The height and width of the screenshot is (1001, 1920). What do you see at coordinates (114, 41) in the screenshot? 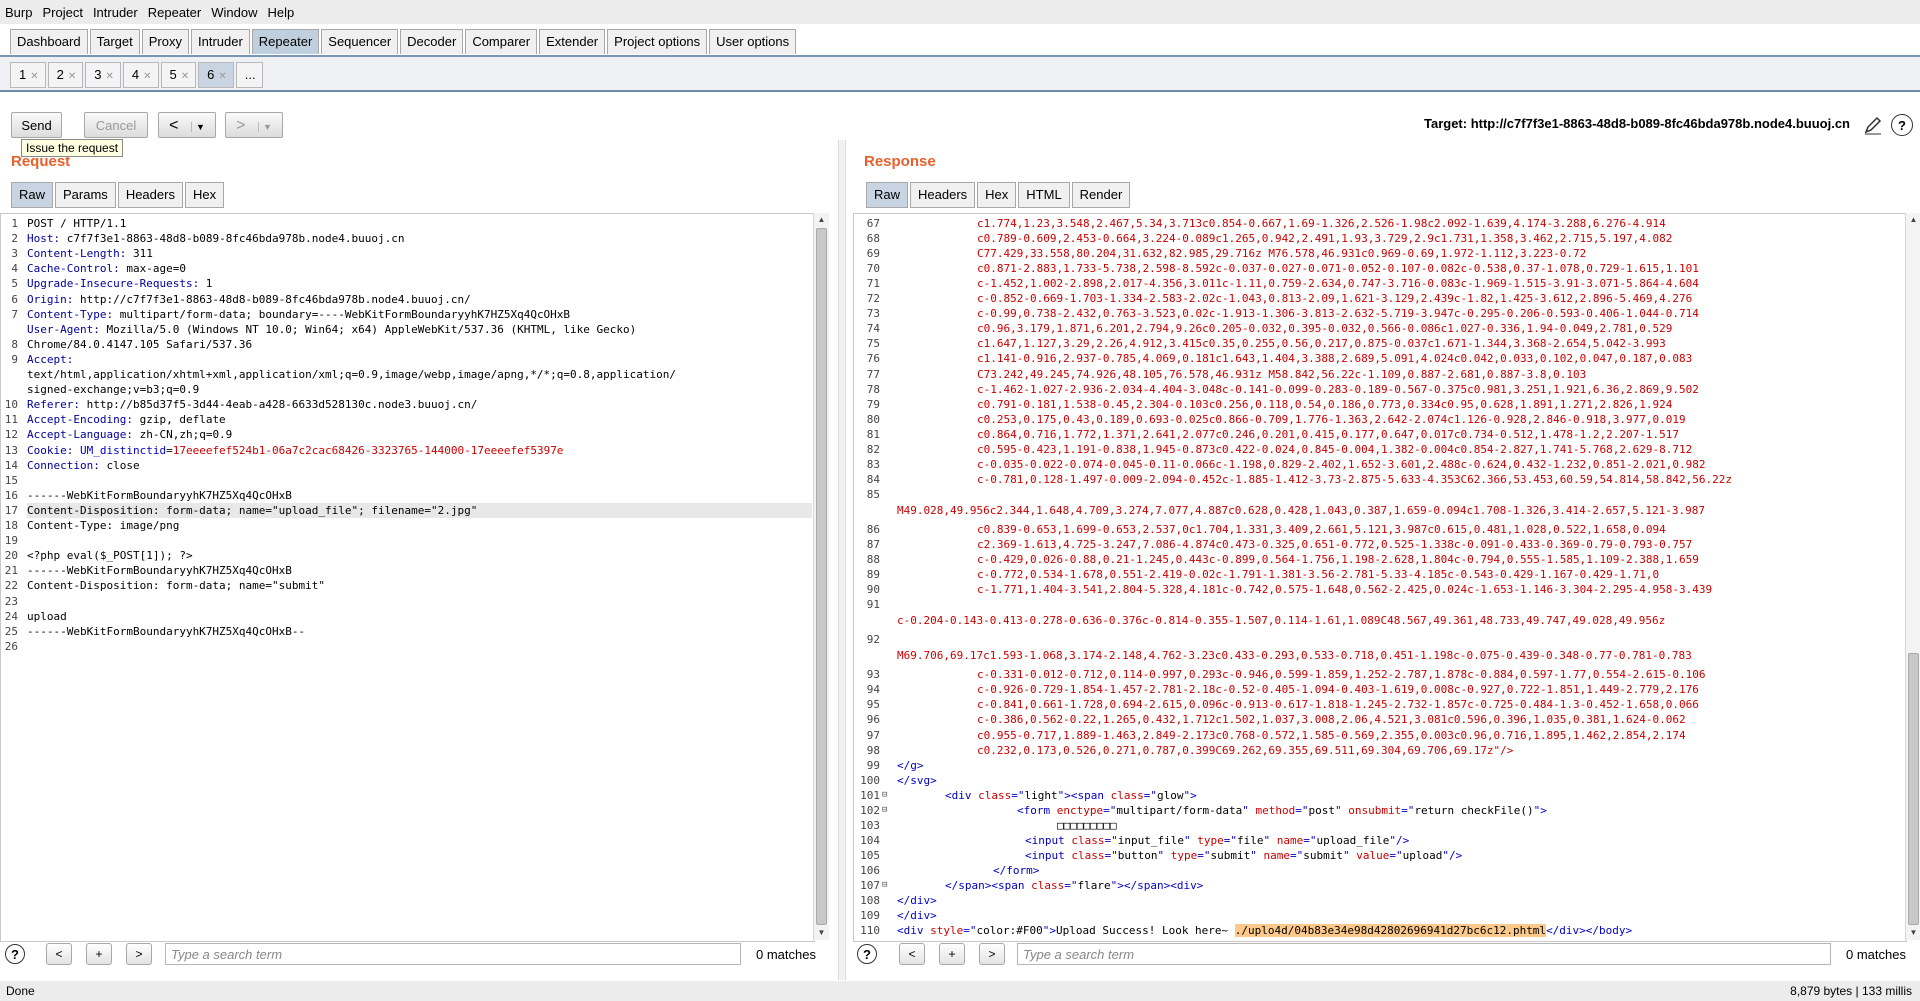
I see `tab-target: Target` at bounding box center [114, 41].